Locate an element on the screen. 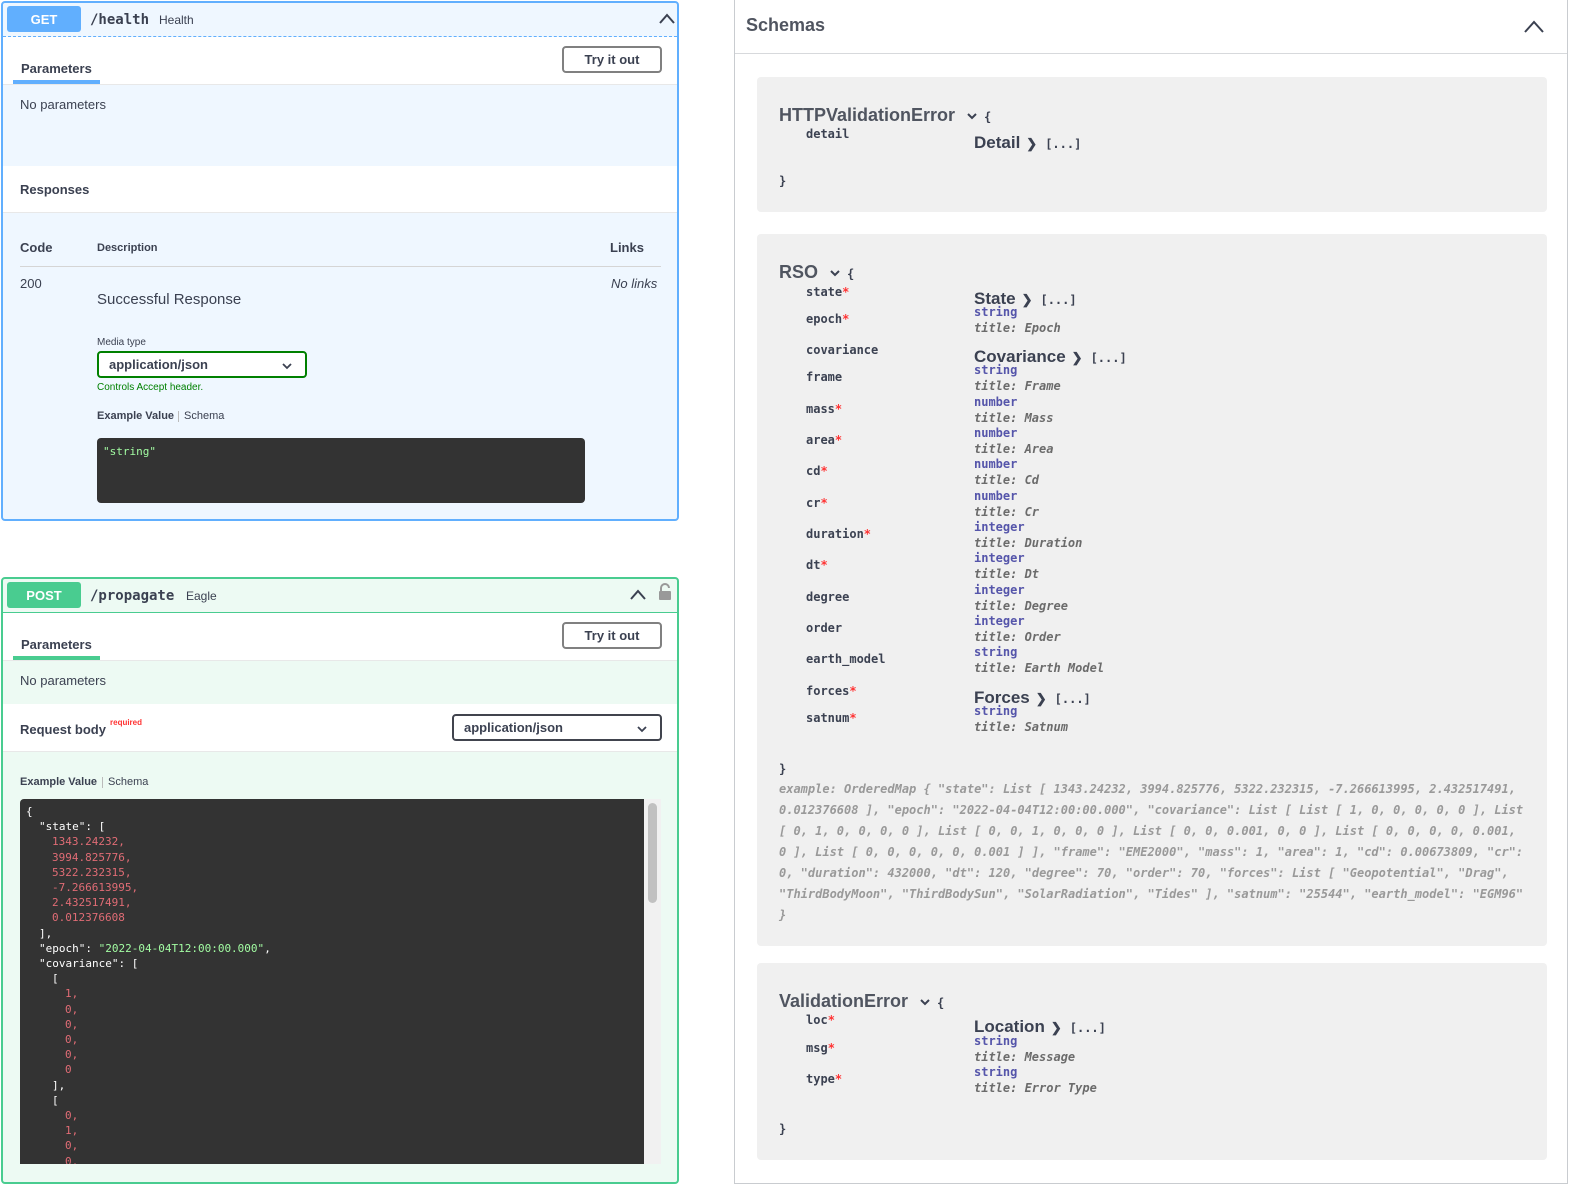  prop-title: title: Mass is located at coordinates (1014, 418).